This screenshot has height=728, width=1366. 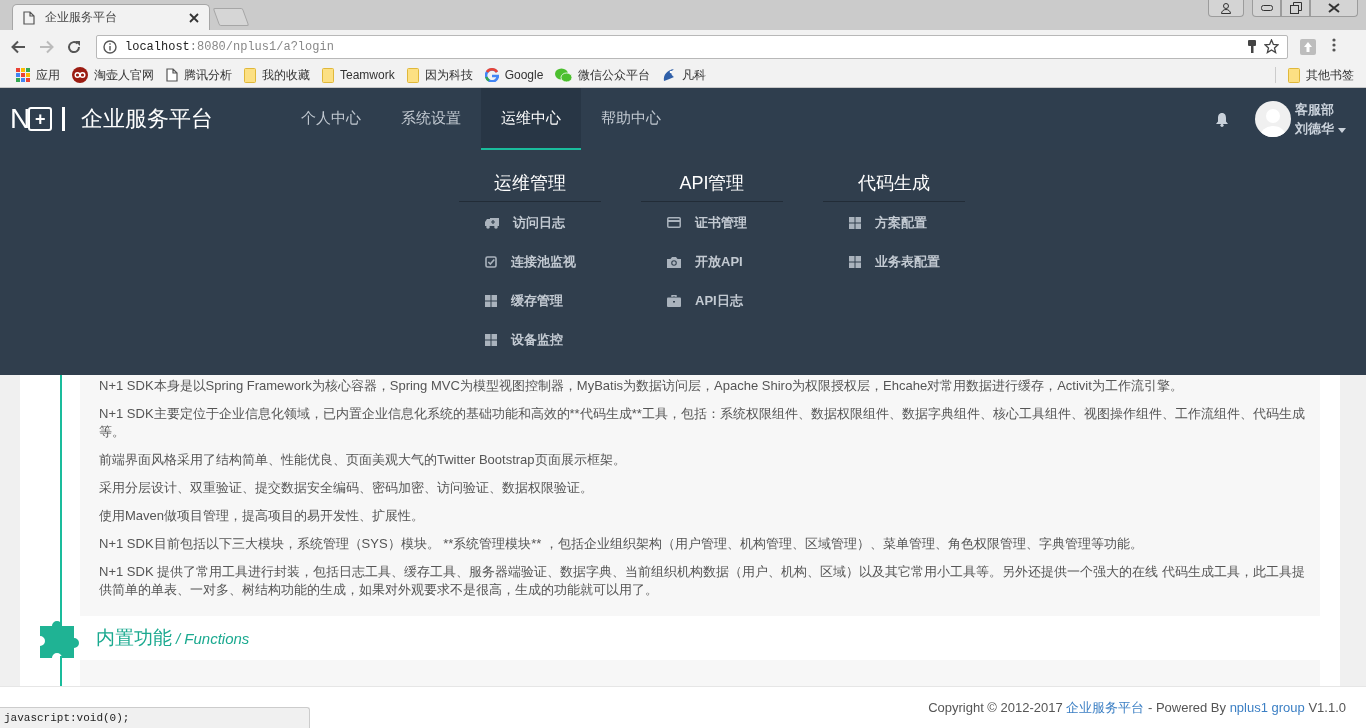 I want to click on paragraph: N+1 SDK目前包括以下三大模块，系统管理（SYS）模块。 **系统管理模块** ，包括企业组织架构（用户管理、机构管理、区域管理）、菜单管理、角色权限管理、字典管理等功能。, so click(x=622, y=544).